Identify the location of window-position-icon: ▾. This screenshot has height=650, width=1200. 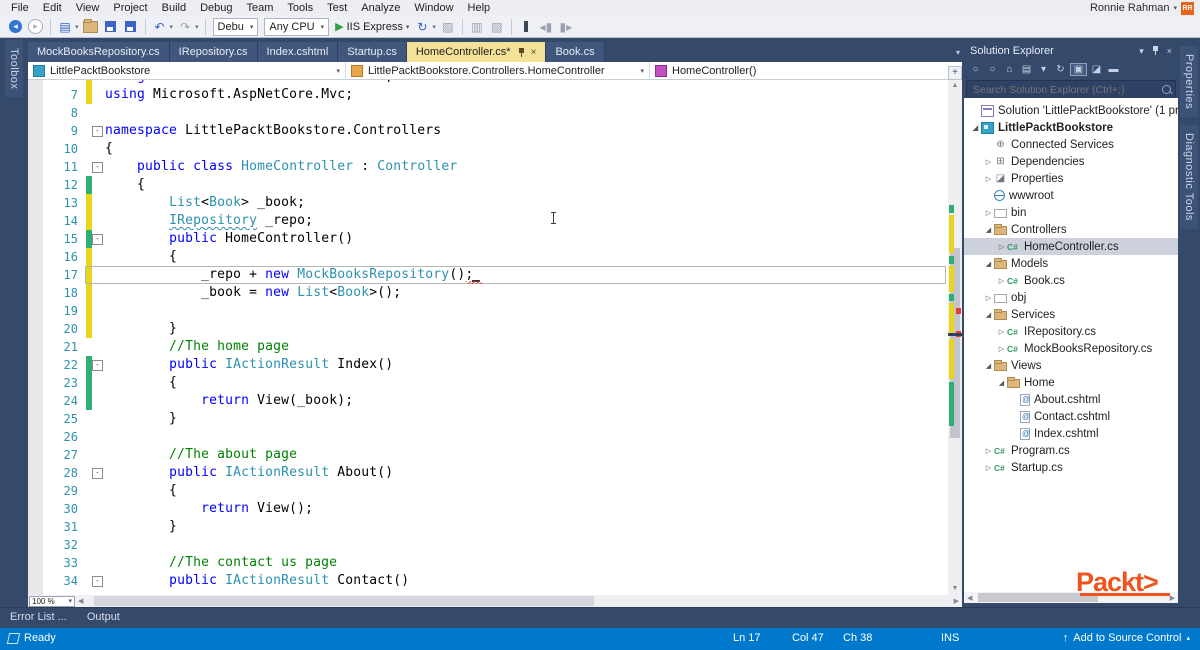
(1141, 51).